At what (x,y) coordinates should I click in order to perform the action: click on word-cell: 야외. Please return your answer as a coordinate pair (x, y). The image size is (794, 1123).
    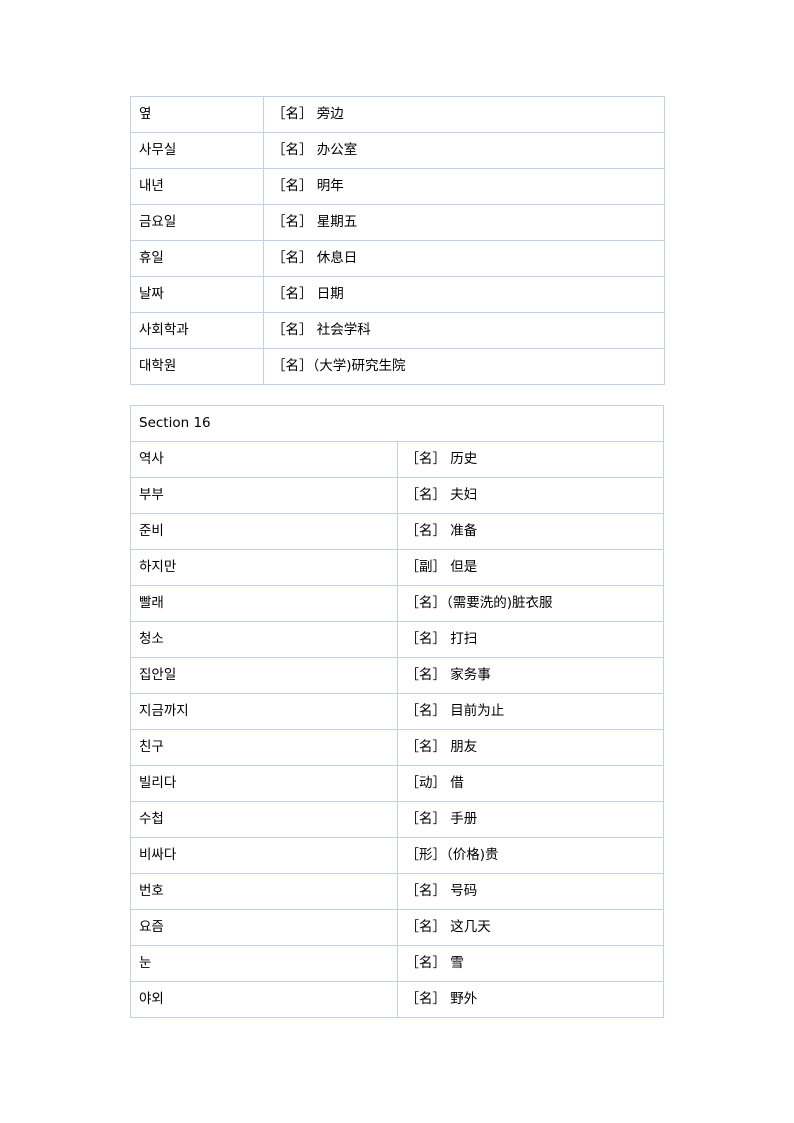
    Looking at the image, I should click on (264, 999).